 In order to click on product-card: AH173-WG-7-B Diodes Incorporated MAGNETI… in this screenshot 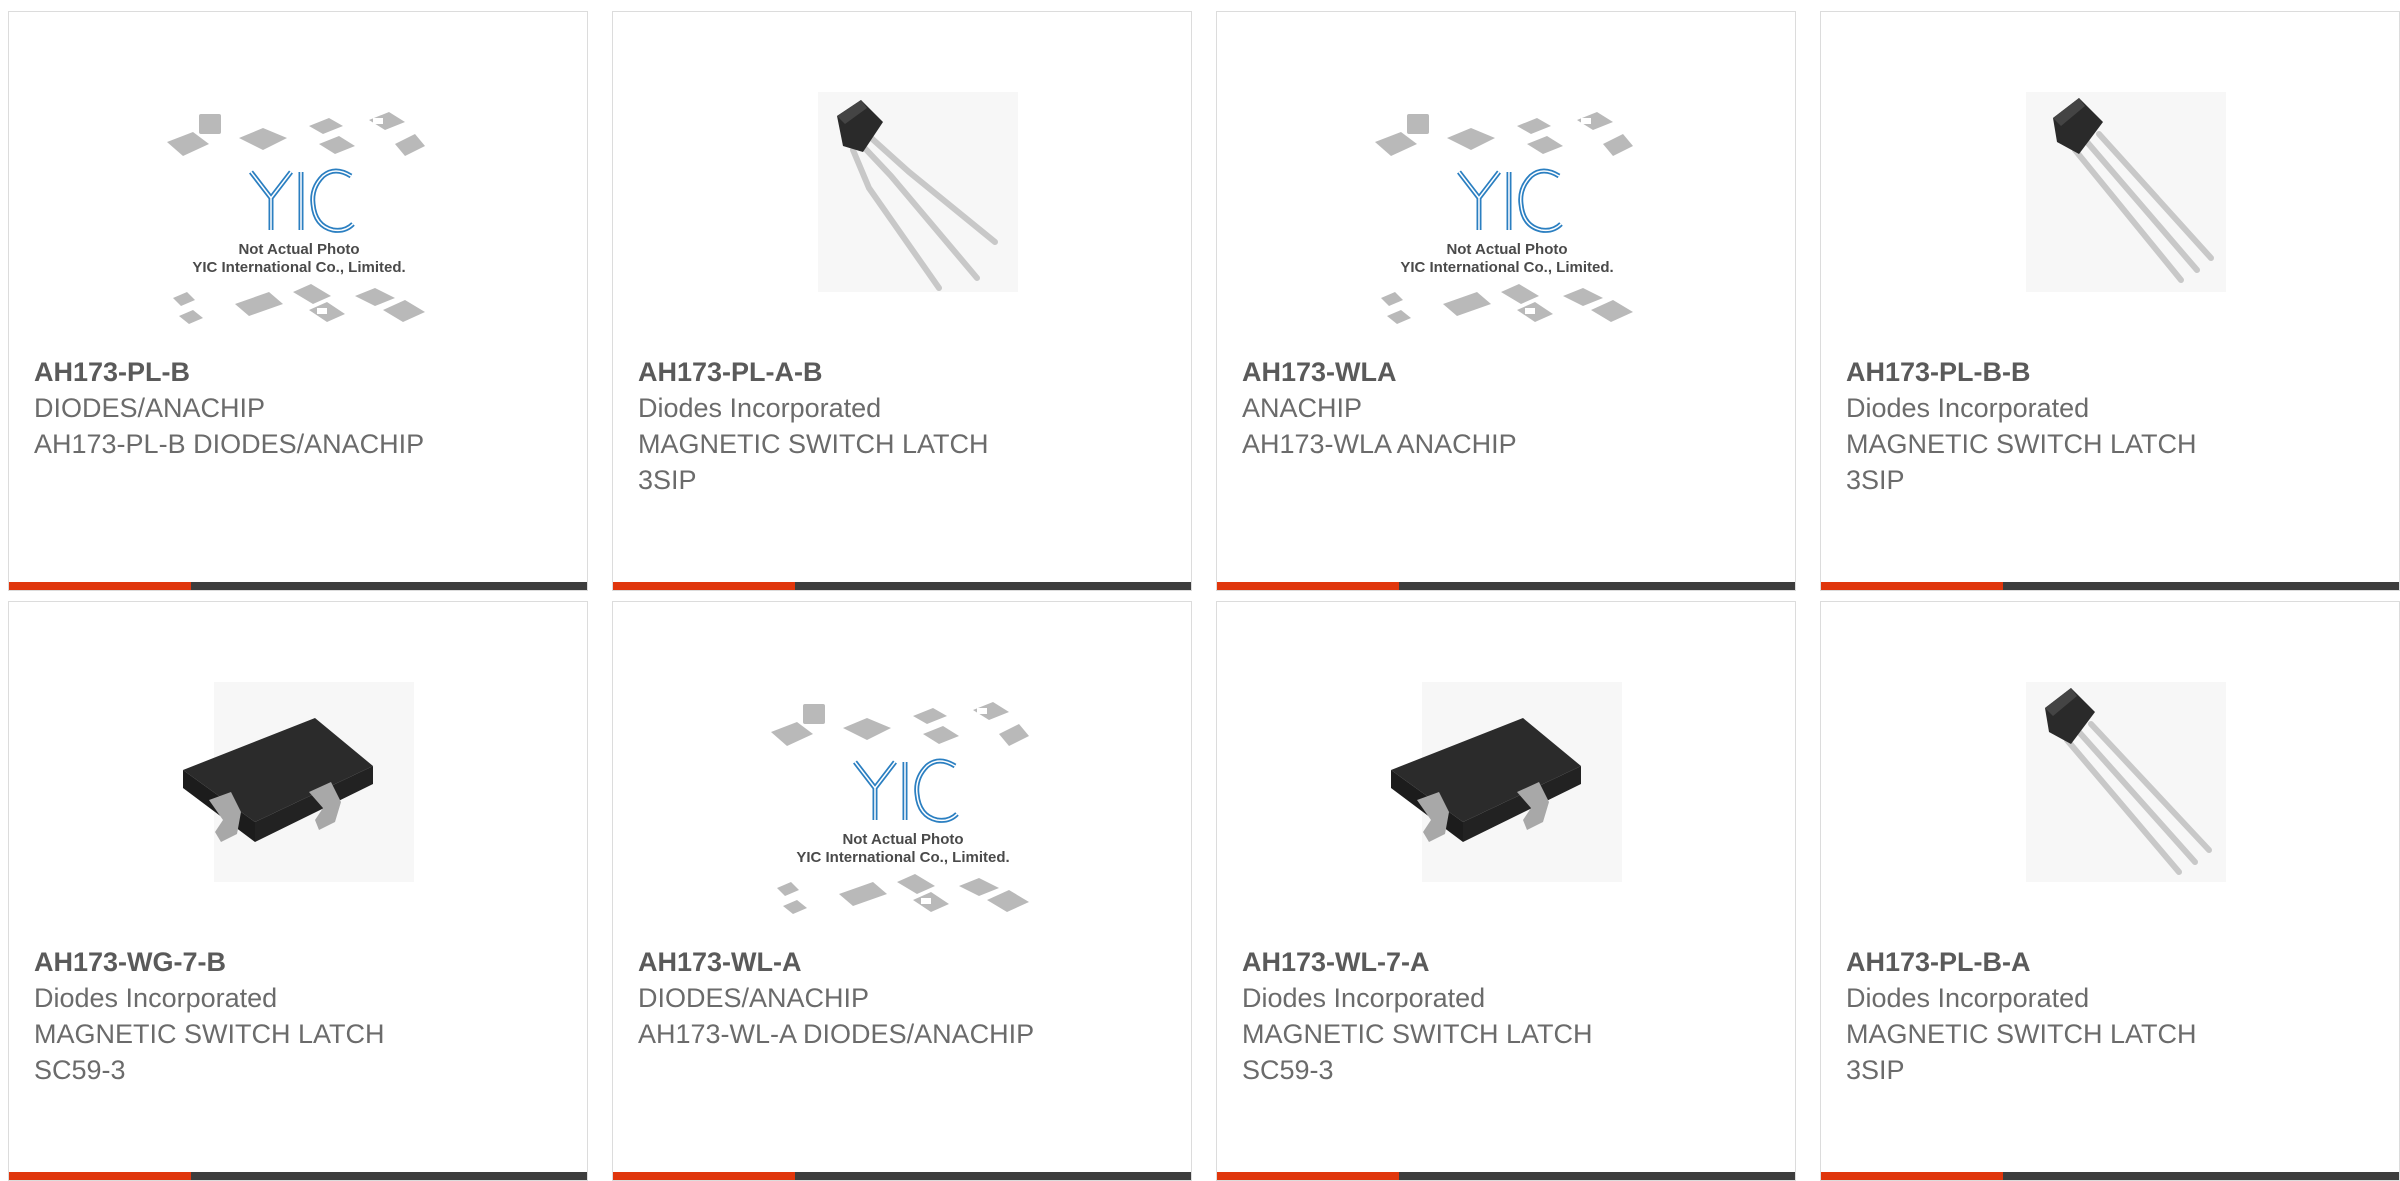, I will do `click(298, 891)`.